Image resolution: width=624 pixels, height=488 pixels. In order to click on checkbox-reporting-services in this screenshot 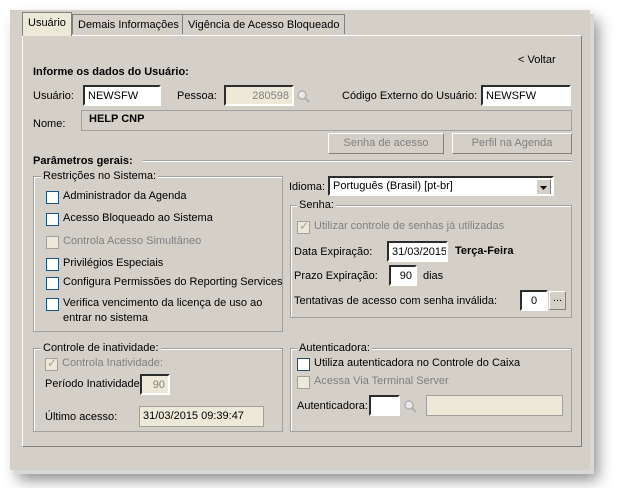, I will do `click(52, 283)`.